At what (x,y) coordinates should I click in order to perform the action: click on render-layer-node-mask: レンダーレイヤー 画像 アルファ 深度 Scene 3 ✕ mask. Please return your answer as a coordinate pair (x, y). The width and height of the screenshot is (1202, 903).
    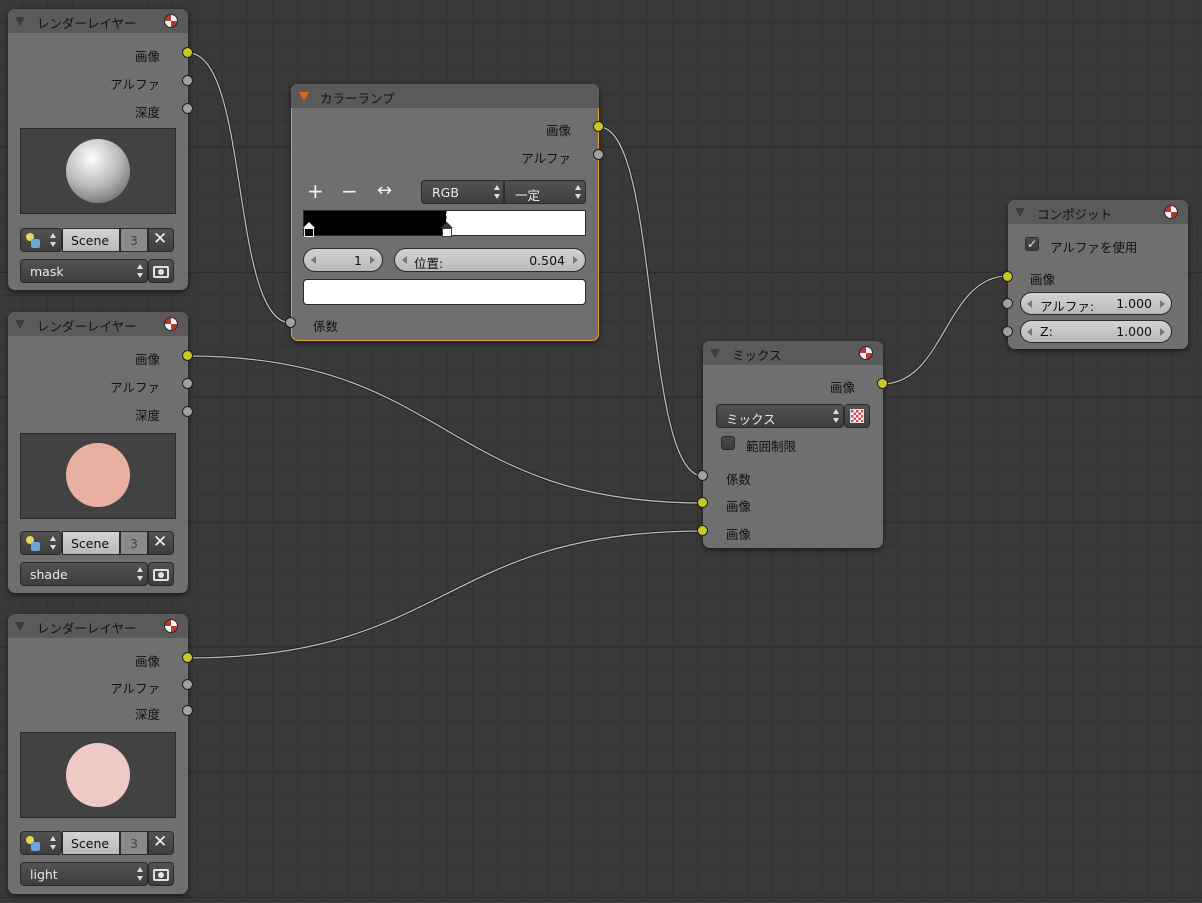
    Looking at the image, I should click on (100, 149).